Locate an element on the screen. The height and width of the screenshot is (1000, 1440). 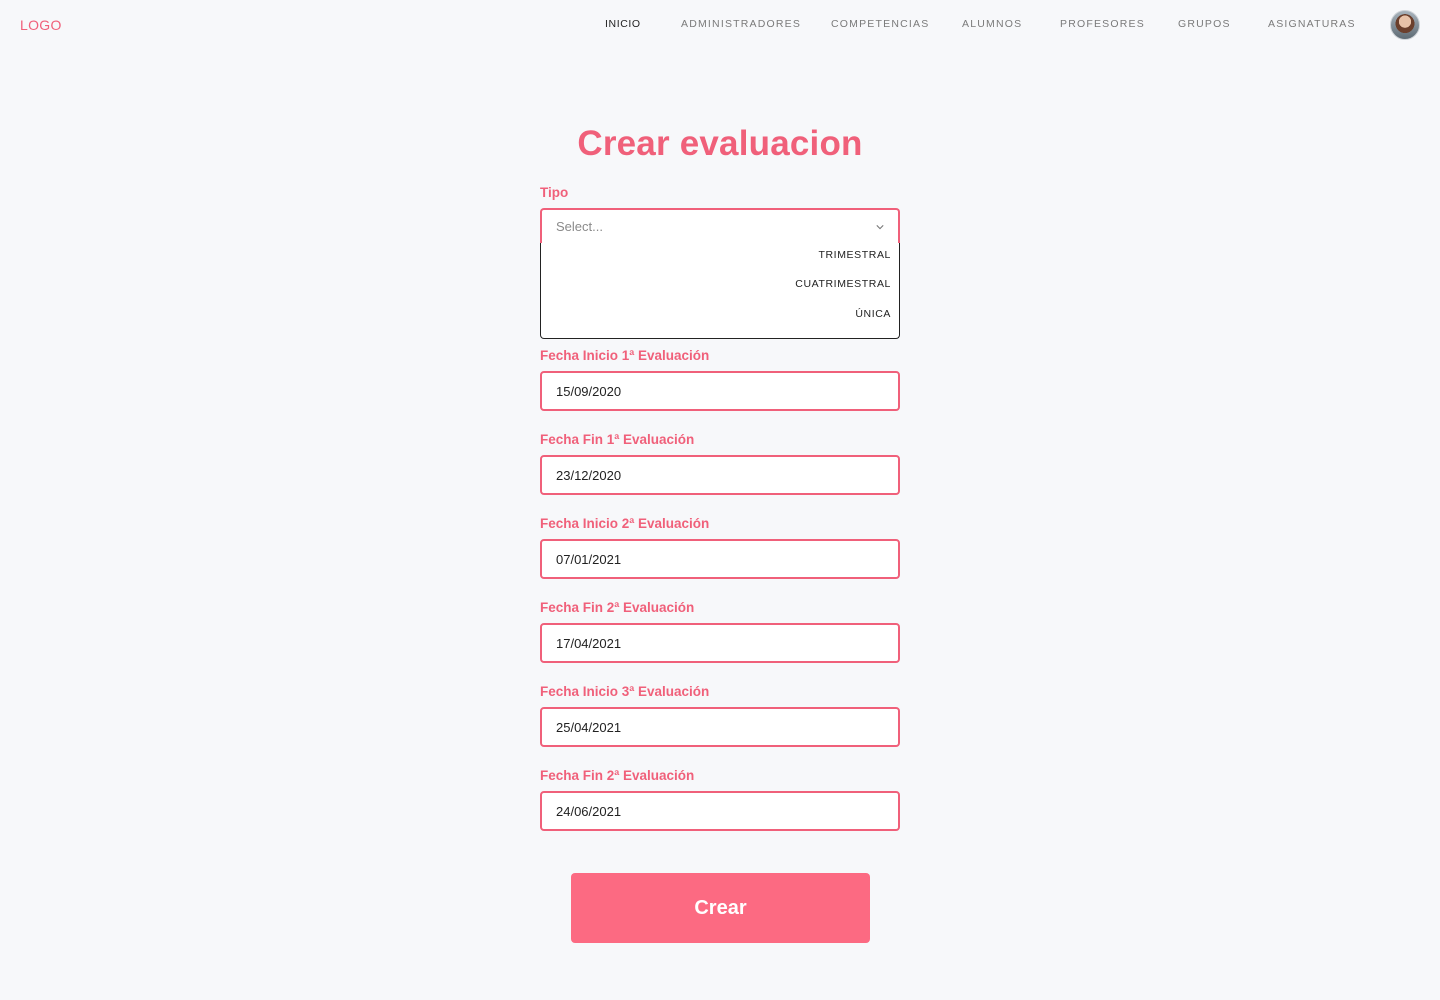
fecha-inicio-2-value: 07/01/2021 is located at coordinates (589, 559).